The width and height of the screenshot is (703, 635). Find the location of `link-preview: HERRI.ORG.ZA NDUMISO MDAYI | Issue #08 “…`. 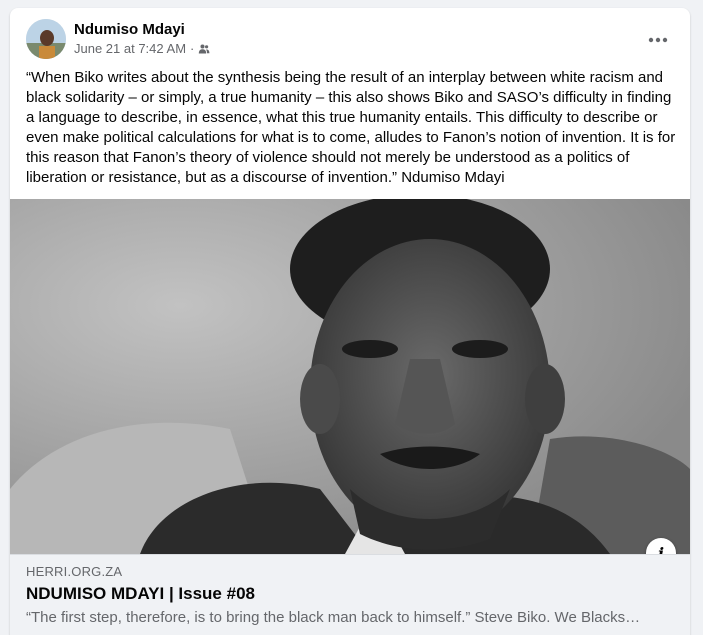

link-preview: HERRI.ORG.ZA NDUMISO MDAYI | Issue #08 “… is located at coordinates (350, 594).